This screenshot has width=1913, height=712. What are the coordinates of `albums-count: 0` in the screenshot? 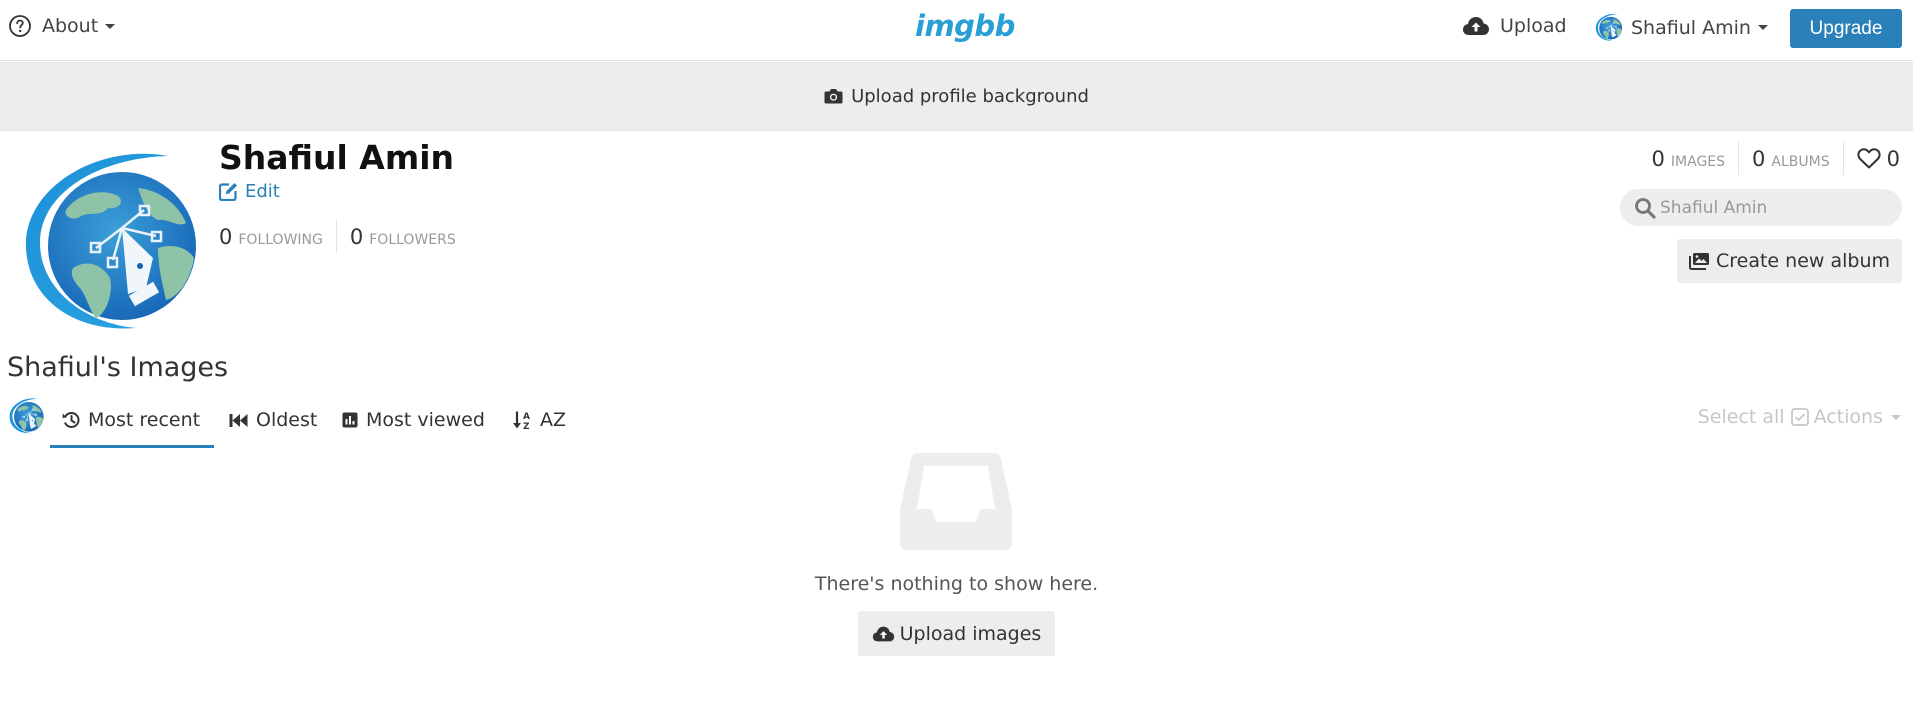 It's located at (1759, 158).